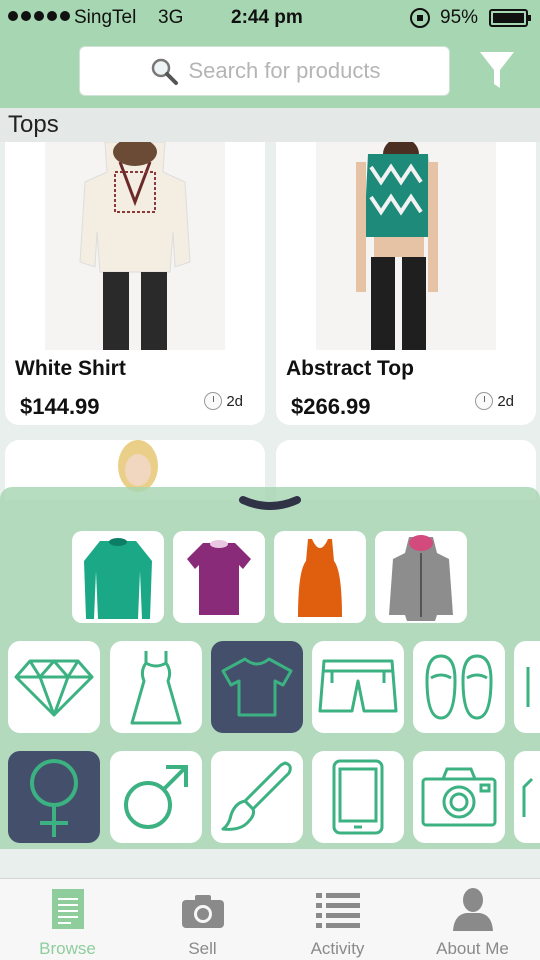 The image size is (540, 960). I want to click on status-bar: SingTel 3G 2:44 pm 95%, so click(270, 18).